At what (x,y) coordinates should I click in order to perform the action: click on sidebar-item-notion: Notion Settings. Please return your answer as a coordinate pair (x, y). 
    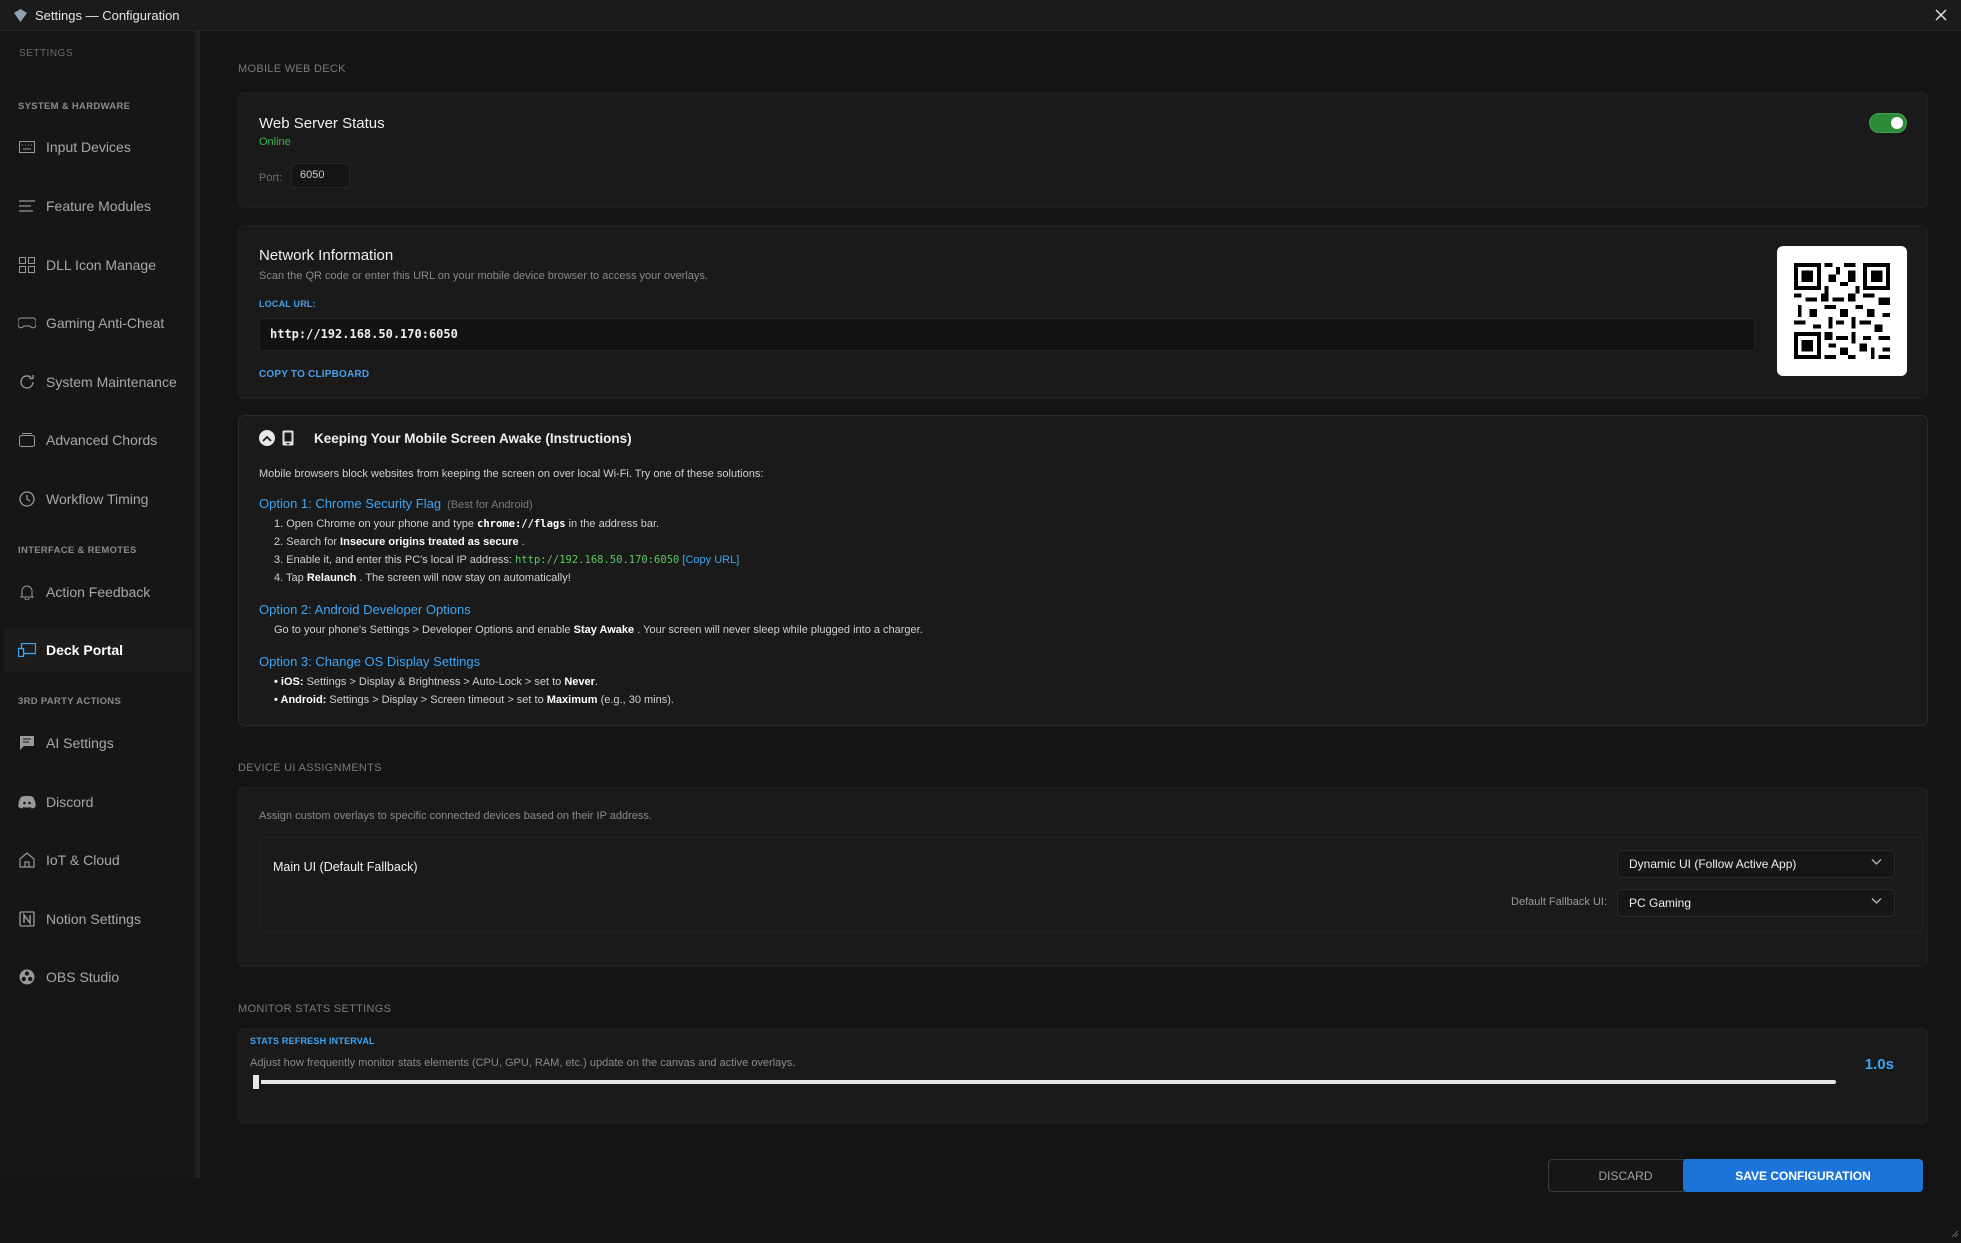
    Looking at the image, I should click on (98, 919).